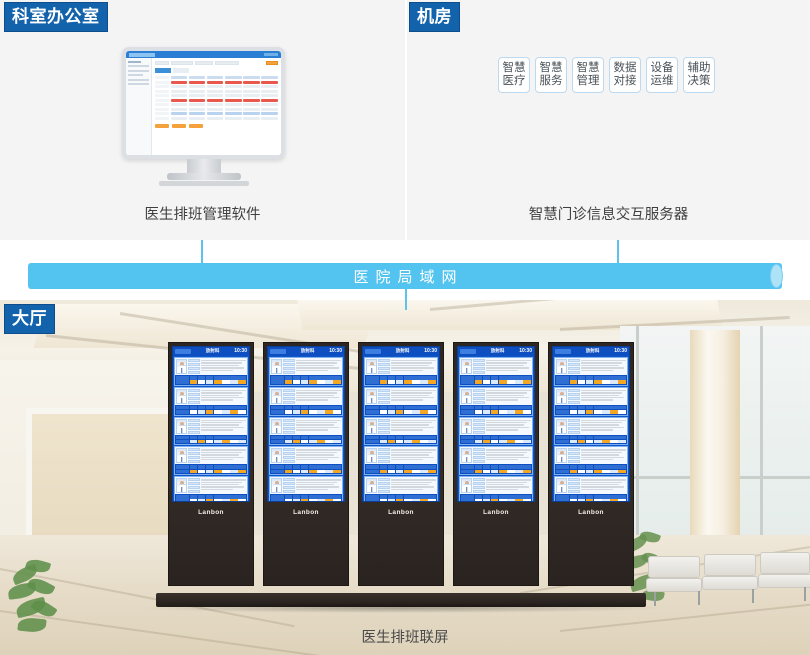 The image size is (810, 655). I want to click on chip-line-2: 管理, so click(588, 81).